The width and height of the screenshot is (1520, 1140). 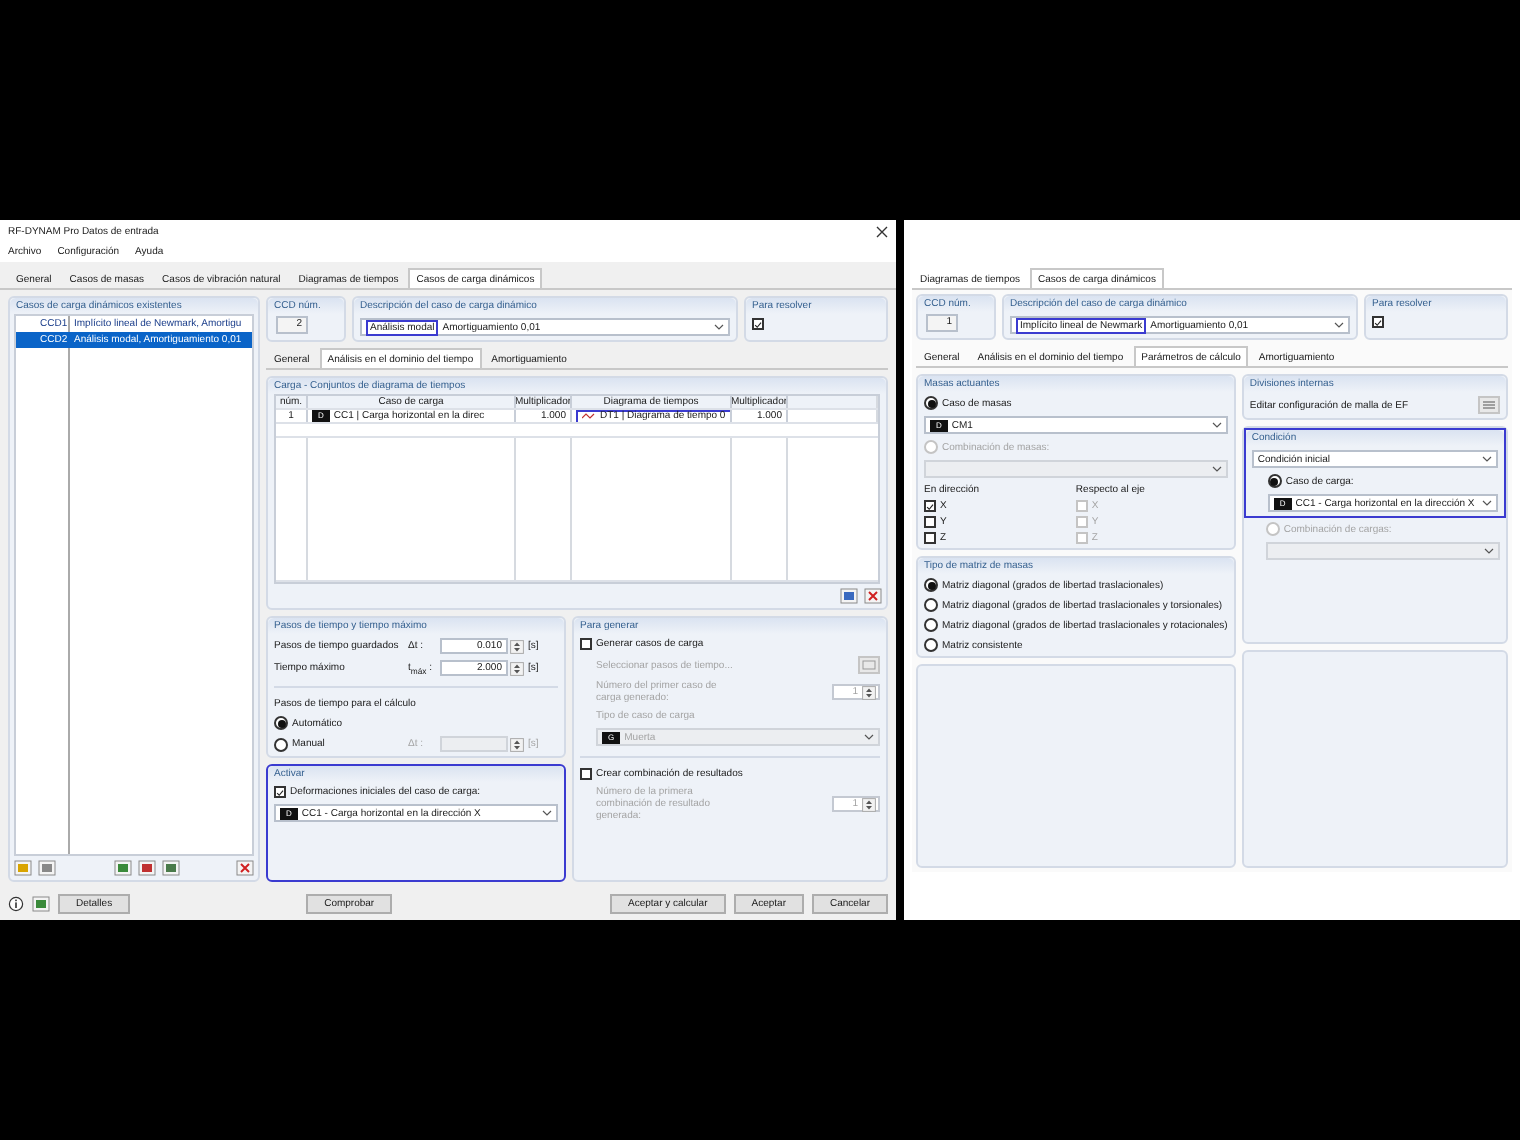 What do you see at coordinates (474, 744) in the screenshot?
I see `number-field` at bounding box center [474, 744].